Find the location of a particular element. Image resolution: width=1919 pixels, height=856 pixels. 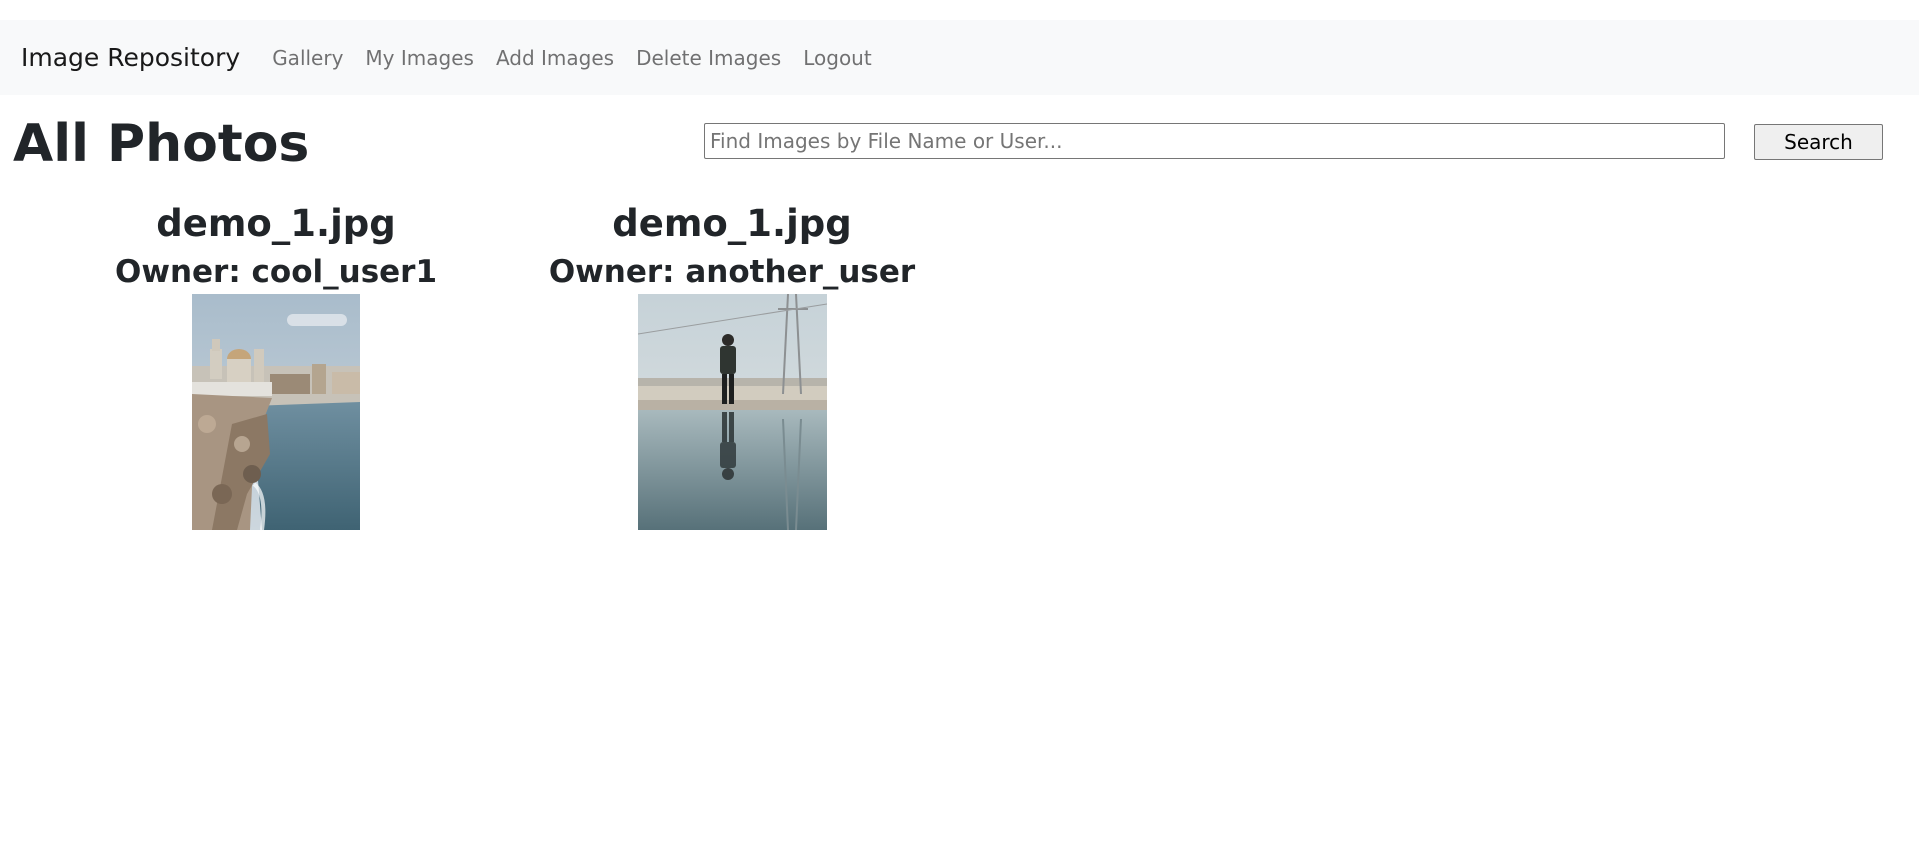

nav-link-delete-images: Delete Images is located at coordinates (708, 58).